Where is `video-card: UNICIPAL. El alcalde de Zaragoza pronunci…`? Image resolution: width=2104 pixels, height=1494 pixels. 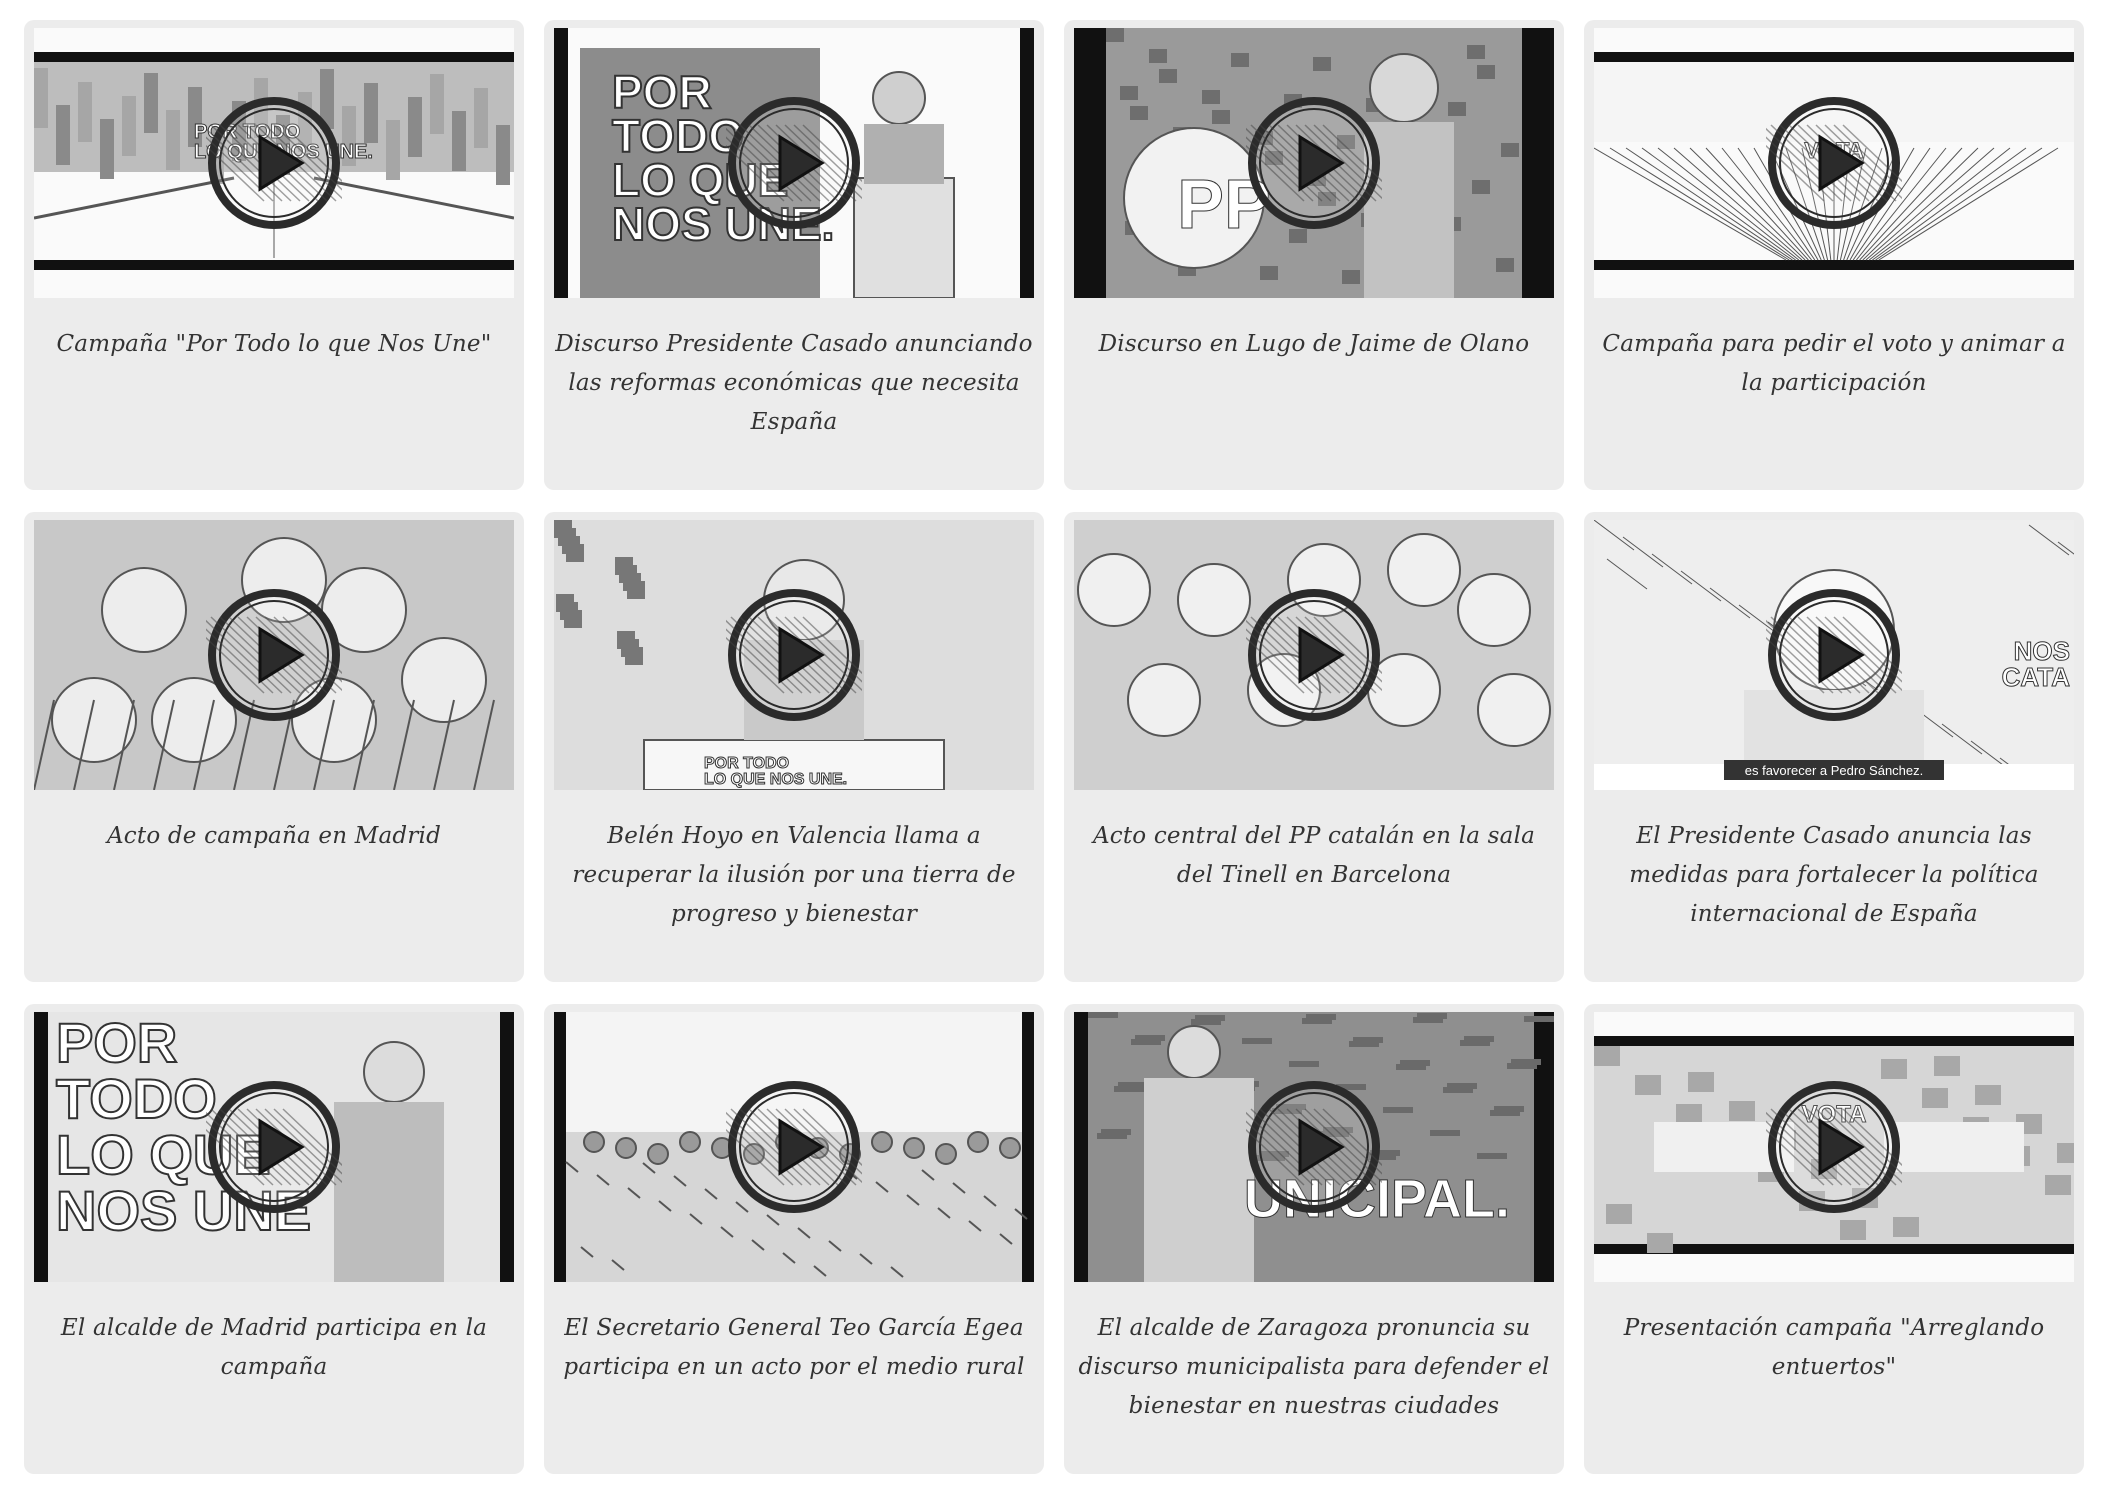
video-card: UNICIPAL. El alcalde de Zaragoza pronunci… is located at coordinates (1314, 1239).